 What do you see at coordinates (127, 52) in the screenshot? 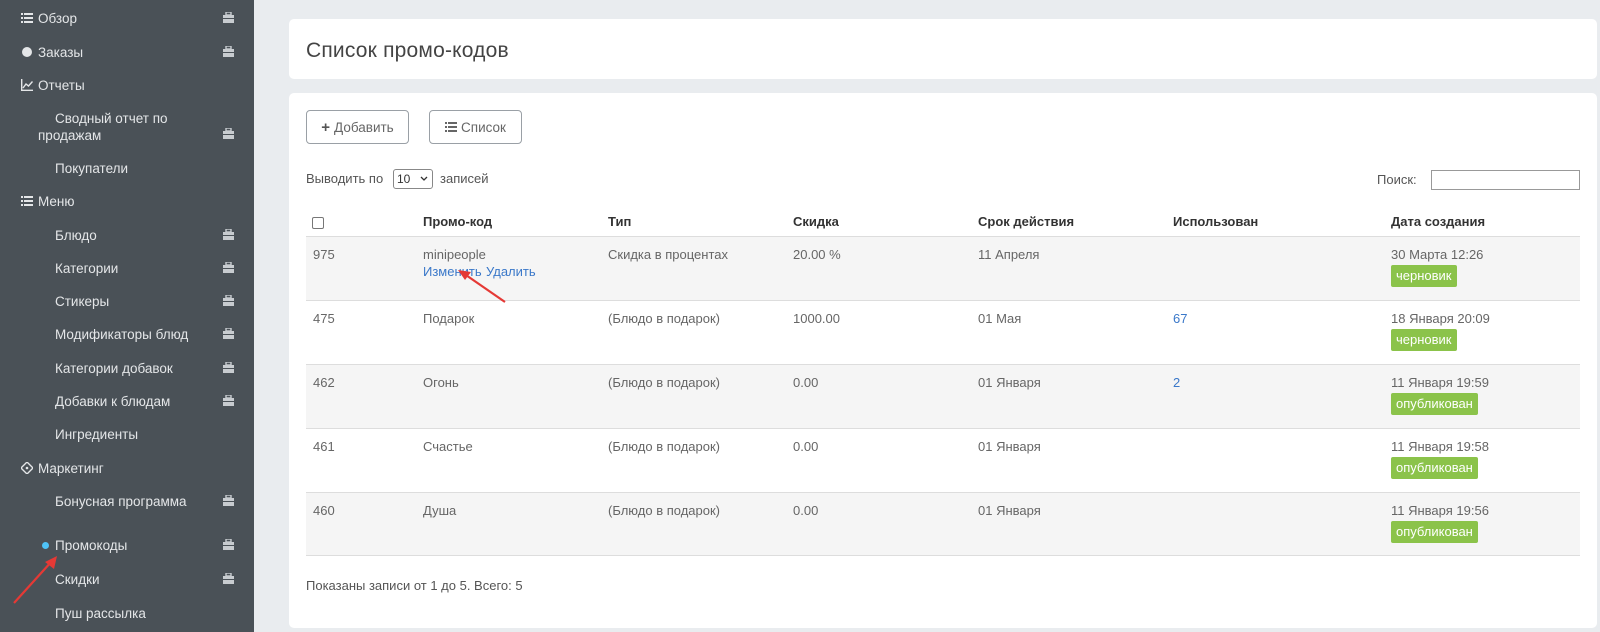
I see `sidebar-item-orders: Заказы` at bounding box center [127, 52].